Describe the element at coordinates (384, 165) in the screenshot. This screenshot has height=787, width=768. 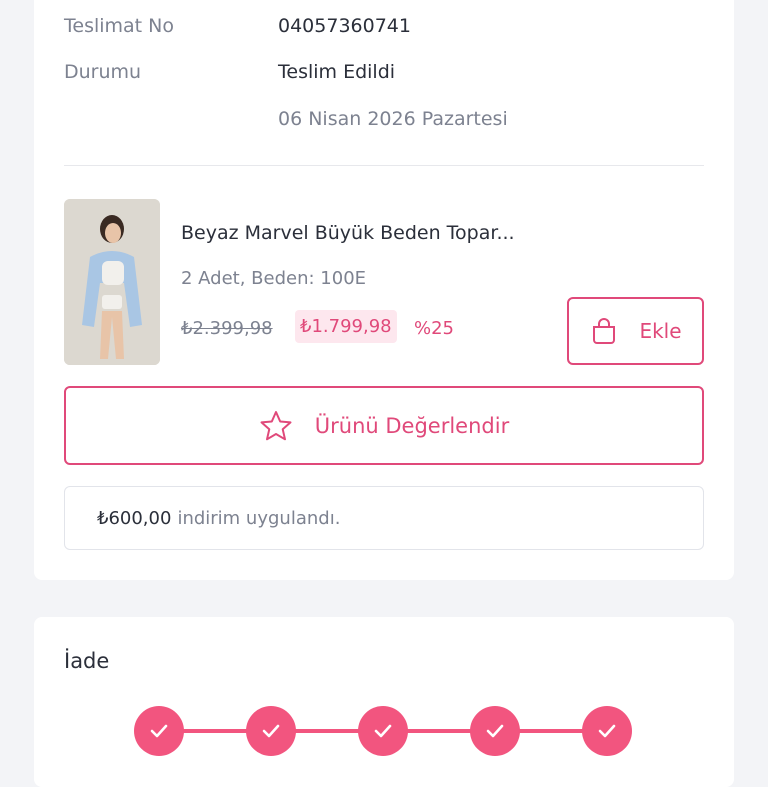
I see `divider` at that location.